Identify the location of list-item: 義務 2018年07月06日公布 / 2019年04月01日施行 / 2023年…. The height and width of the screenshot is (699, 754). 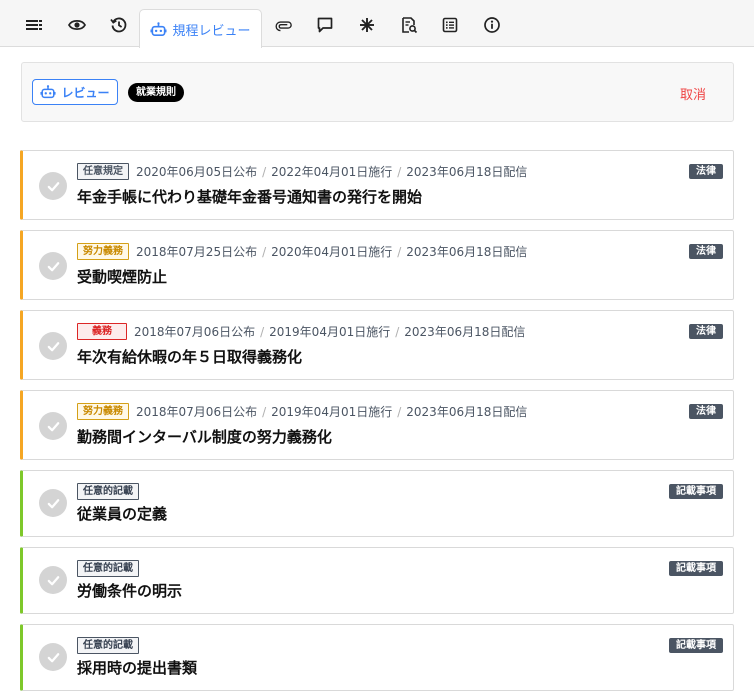
(377, 345).